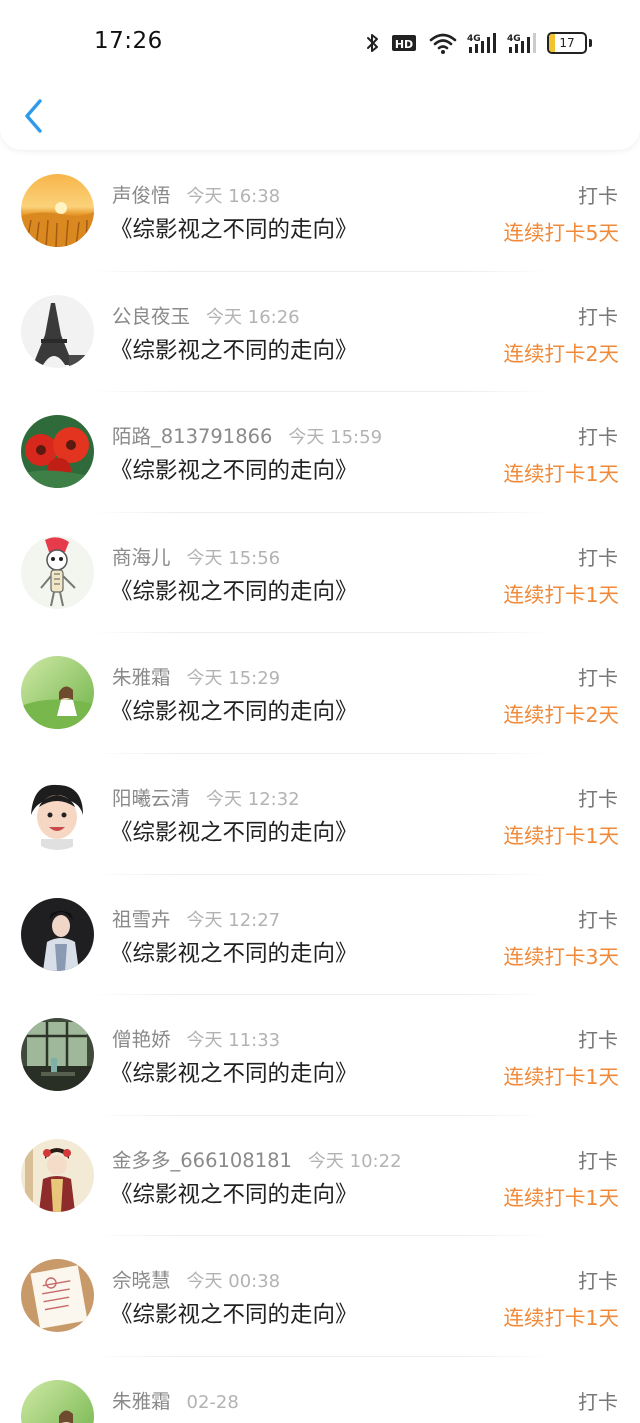 The height and width of the screenshot is (1423, 640). Describe the element at coordinates (212, 1402) in the screenshot. I see `checkin-time: 02-28` at that location.